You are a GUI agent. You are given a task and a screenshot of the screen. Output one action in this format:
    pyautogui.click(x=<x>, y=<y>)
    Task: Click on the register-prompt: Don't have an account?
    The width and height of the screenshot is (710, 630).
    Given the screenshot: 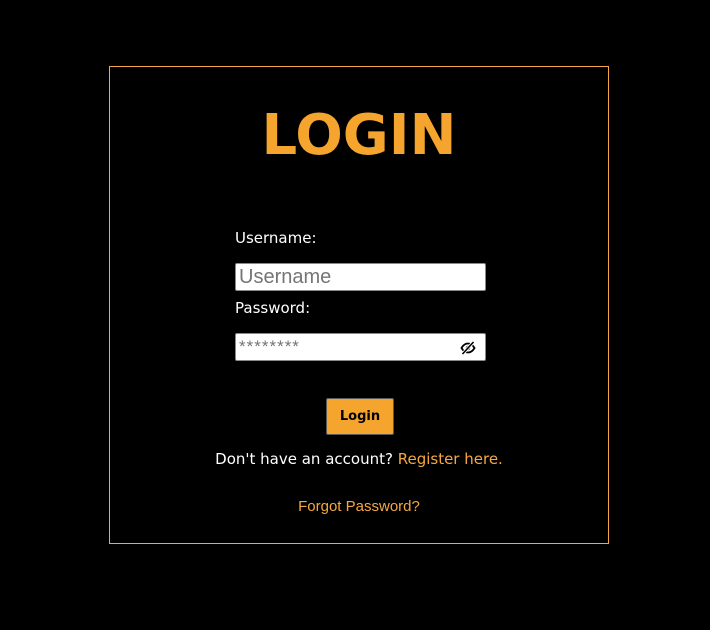 What is the action you would take?
    pyautogui.click(x=304, y=459)
    